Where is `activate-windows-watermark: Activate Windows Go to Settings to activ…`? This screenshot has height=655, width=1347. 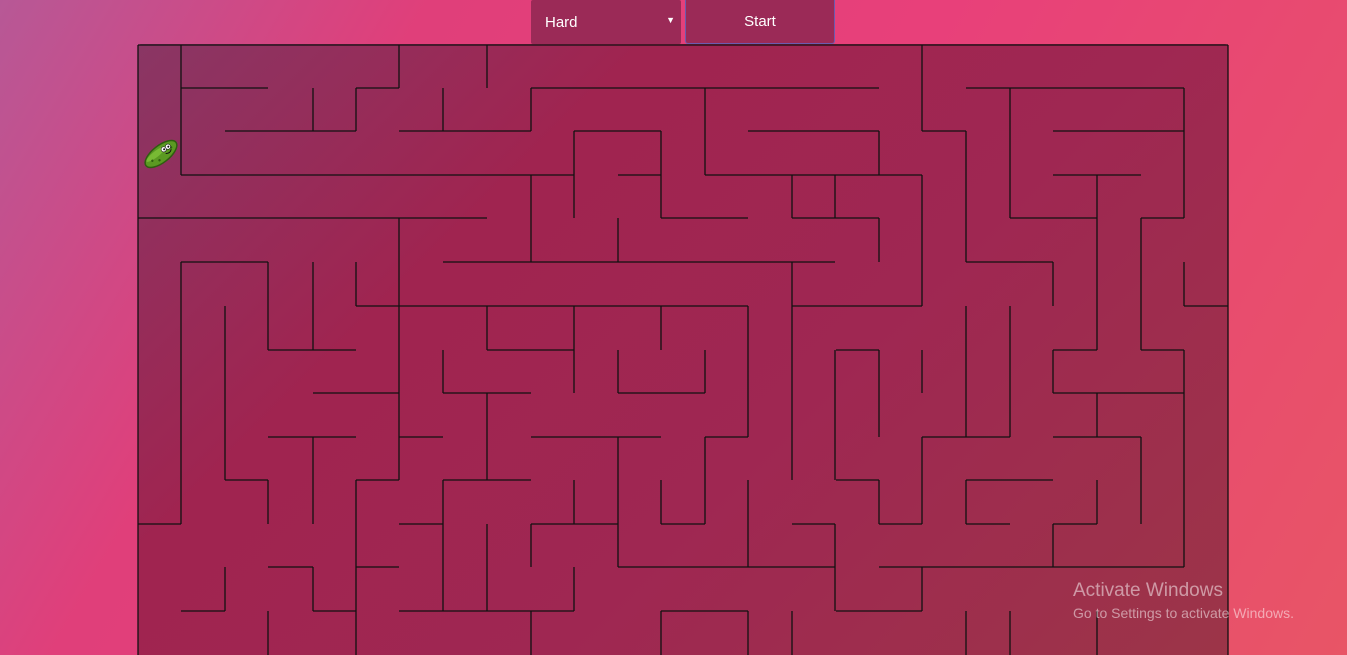
activate-windows-watermark: Activate Windows Go to Settings to activ… is located at coordinates (1183, 602).